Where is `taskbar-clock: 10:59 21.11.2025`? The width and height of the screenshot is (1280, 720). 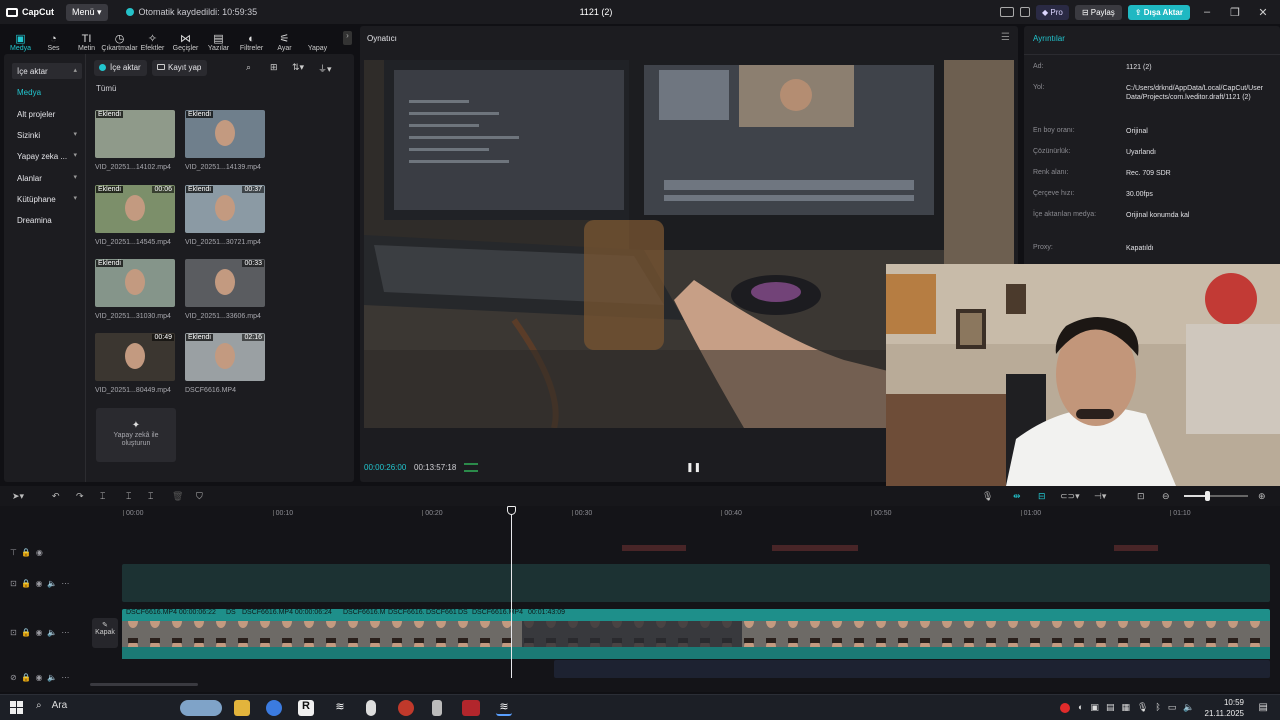 taskbar-clock: 10:59 21.11.2025 is located at coordinates (1224, 708).